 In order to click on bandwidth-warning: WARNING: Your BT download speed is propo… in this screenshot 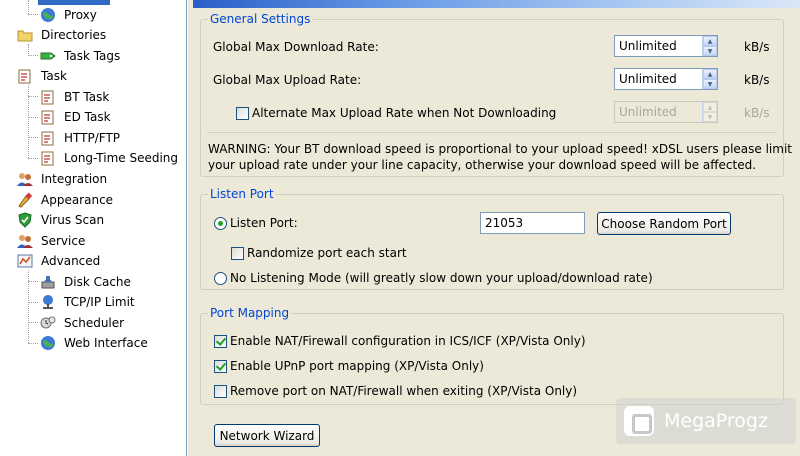, I will do `click(500, 157)`.